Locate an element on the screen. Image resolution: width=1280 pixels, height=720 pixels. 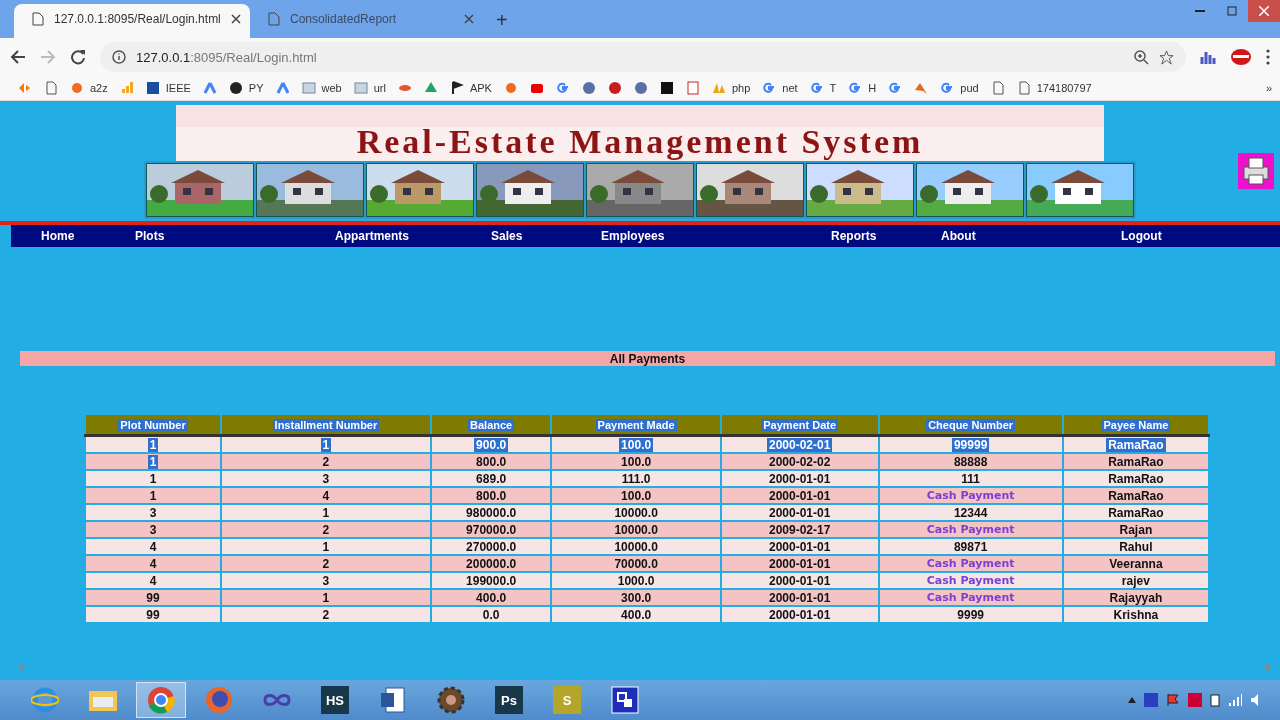
browser-tab: ConsolidatedReport is located at coordinates (368, 21).